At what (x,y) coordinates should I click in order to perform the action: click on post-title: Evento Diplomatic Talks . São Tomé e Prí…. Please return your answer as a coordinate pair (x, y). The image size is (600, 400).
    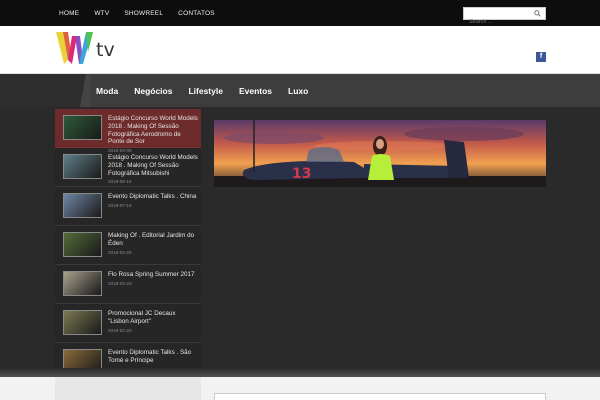
    Looking at the image, I should click on (153, 357).